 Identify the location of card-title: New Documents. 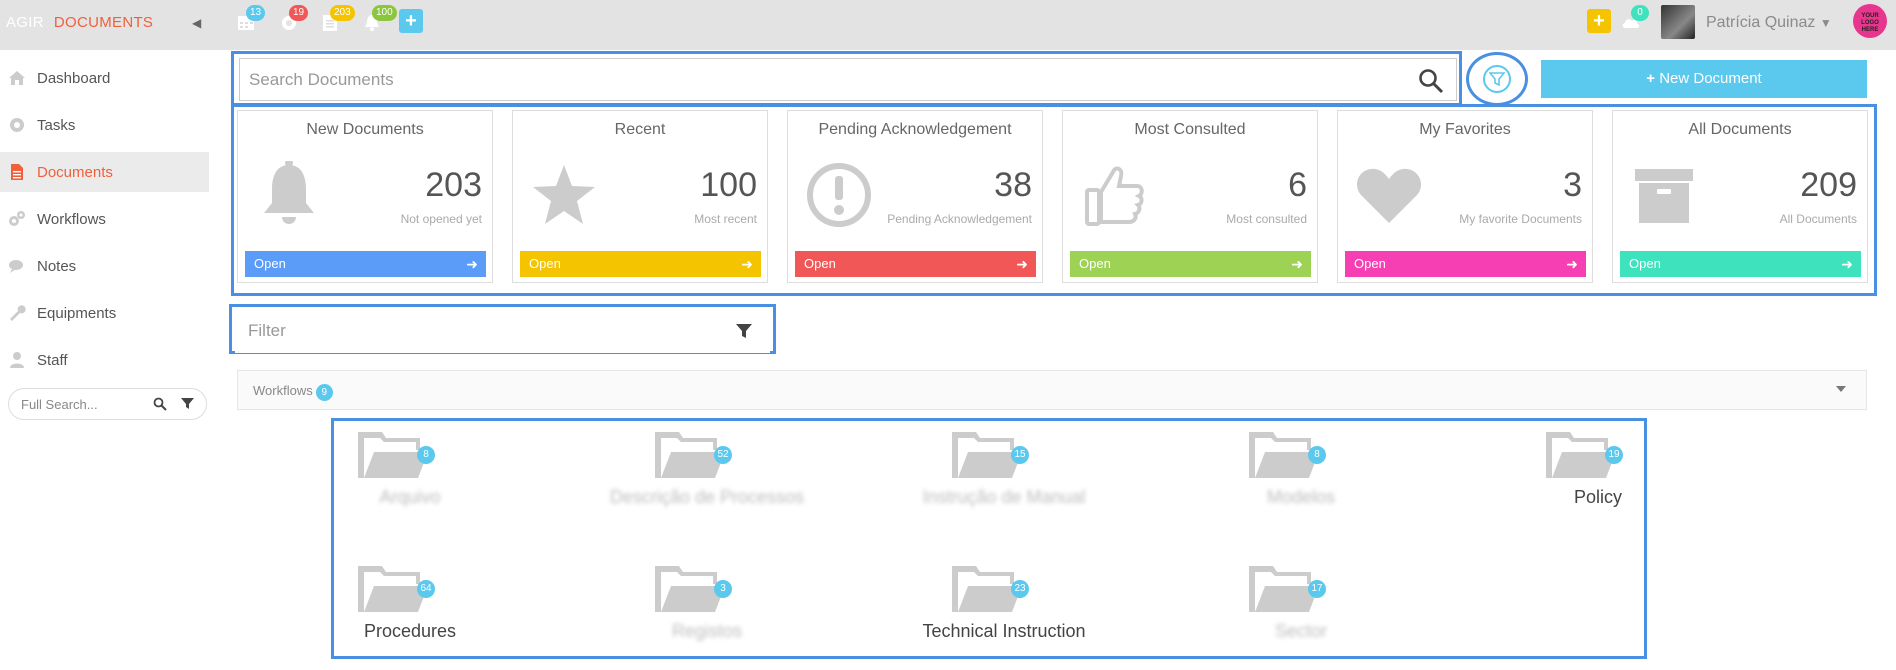
(365, 129).